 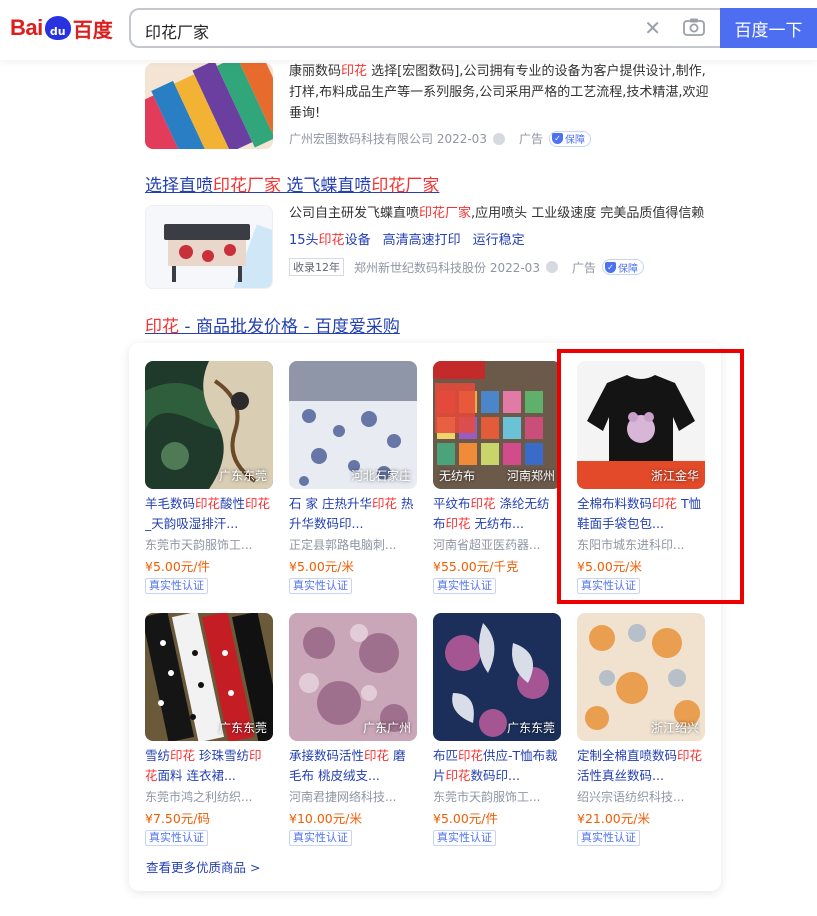 What do you see at coordinates (26, 27) in the screenshot?
I see `logo-bai: Bai` at bounding box center [26, 27].